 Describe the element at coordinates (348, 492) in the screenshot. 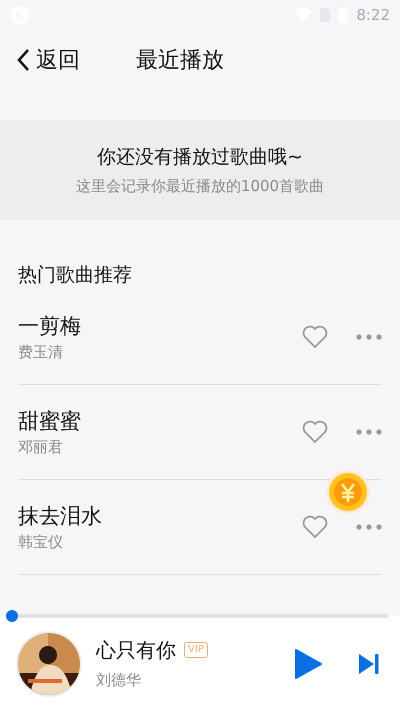

I see `coin-icon` at that location.